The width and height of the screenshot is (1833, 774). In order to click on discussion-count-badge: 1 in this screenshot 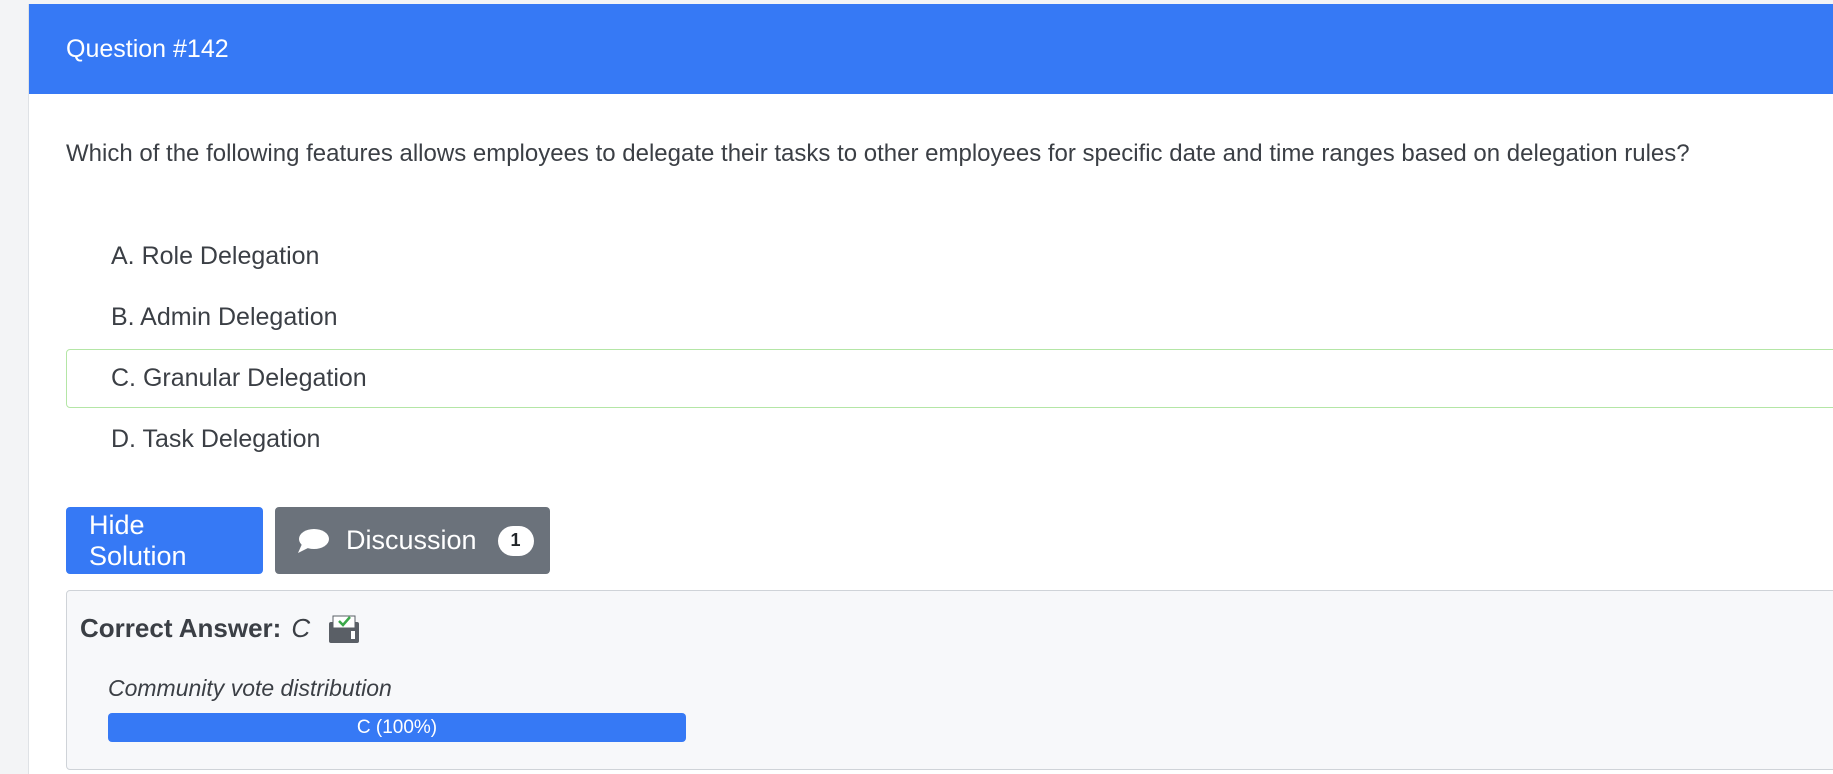, I will do `click(515, 540)`.